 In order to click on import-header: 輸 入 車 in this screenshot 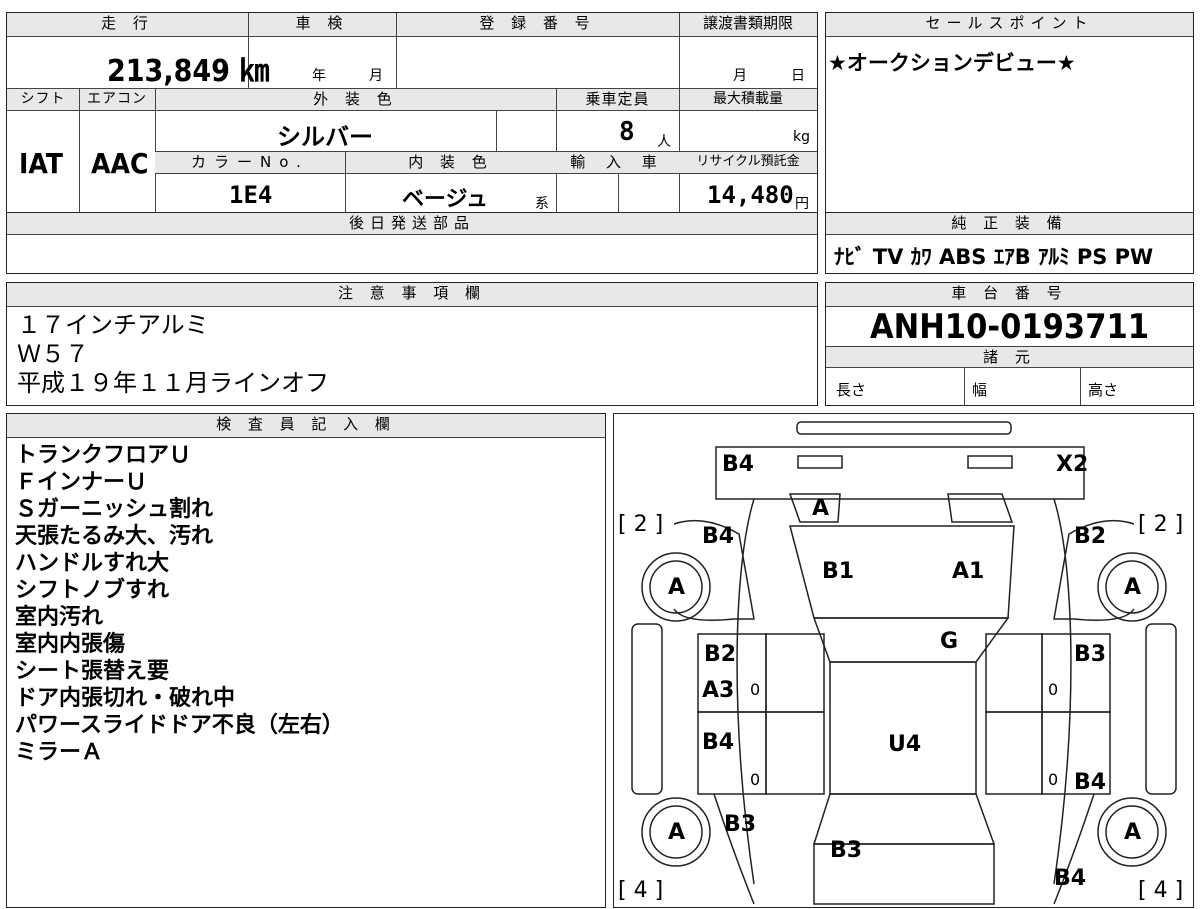, I will do `click(617, 163)`.